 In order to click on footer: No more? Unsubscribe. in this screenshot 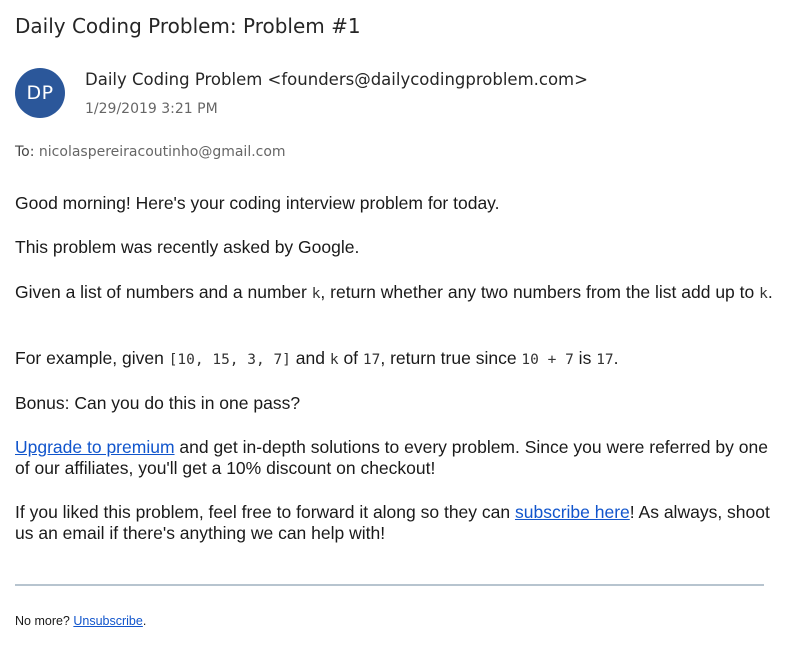, I will do `click(80, 621)`.